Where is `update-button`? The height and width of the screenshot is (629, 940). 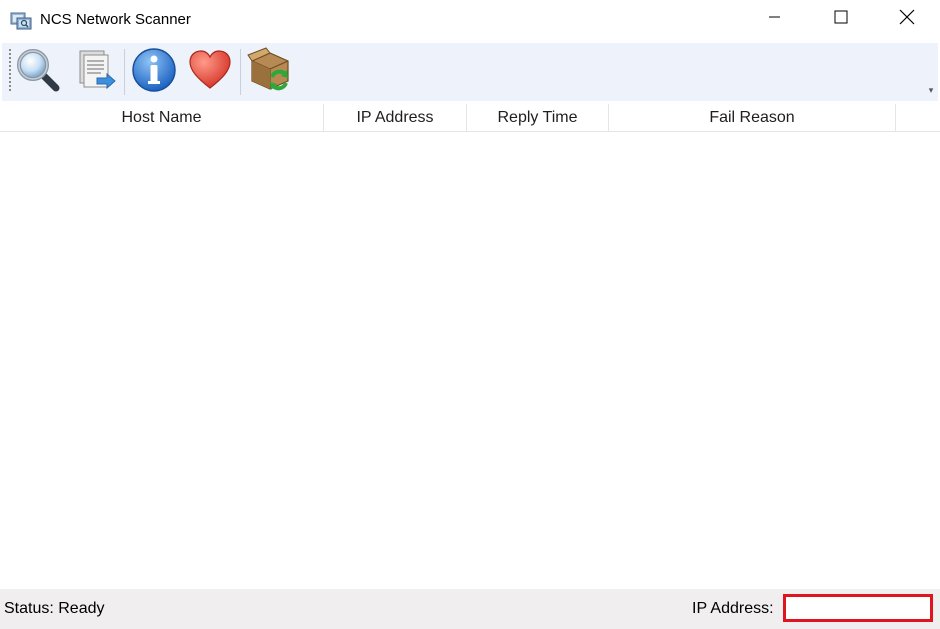
update-button is located at coordinates (270, 72).